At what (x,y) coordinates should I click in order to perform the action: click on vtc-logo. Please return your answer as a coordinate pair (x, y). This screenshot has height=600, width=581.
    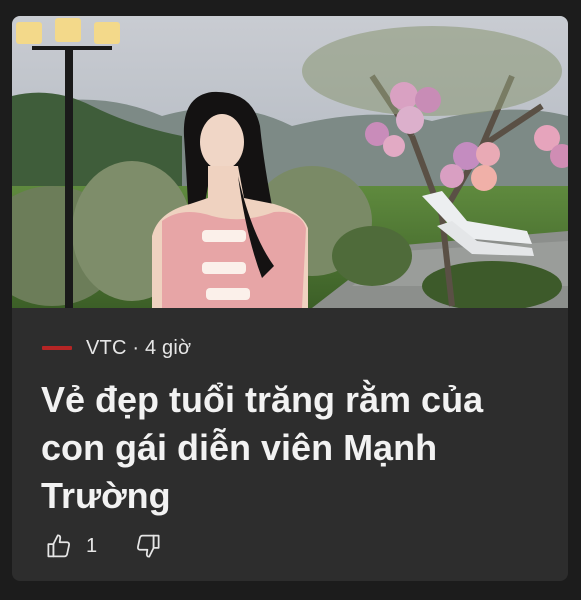
    Looking at the image, I should click on (57, 348).